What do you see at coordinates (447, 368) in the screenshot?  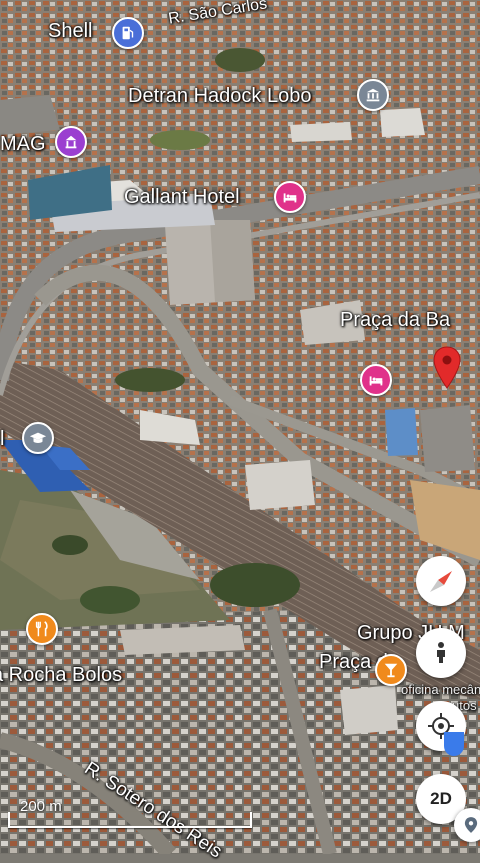 I see `dropped-pin-icon` at bounding box center [447, 368].